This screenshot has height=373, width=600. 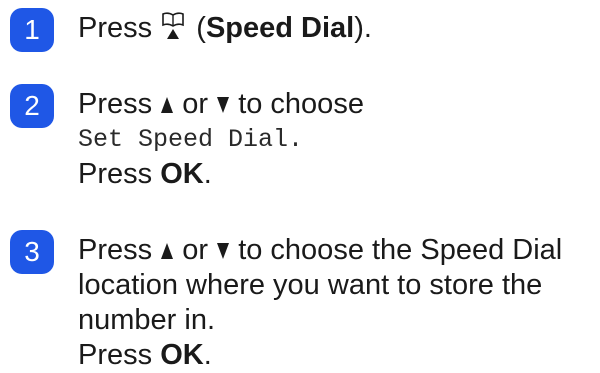 What do you see at coordinates (32, 30) in the screenshot?
I see `step-number-badge: 1` at bounding box center [32, 30].